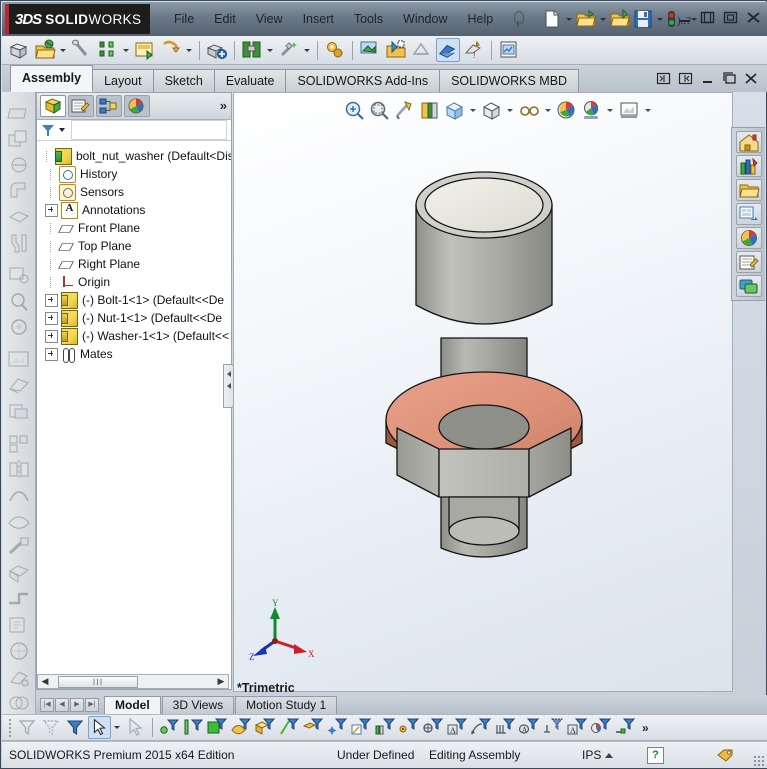 The width and height of the screenshot is (767, 769). What do you see at coordinates (75, 727) in the screenshot?
I see `toggle-selection-filter-toolbar-icon` at bounding box center [75, 727].